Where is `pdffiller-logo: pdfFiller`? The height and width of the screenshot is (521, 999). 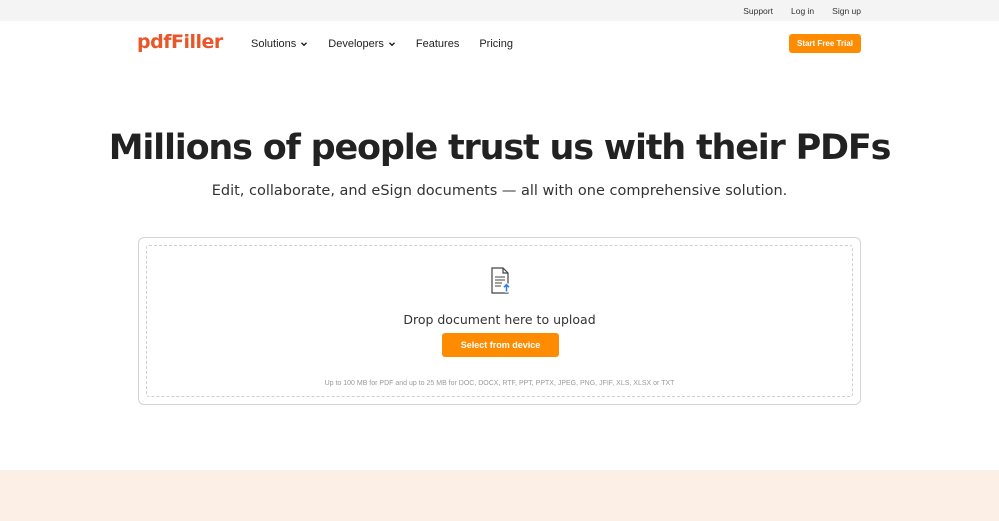
pdffiller-logo: pdfFiller is located at coordinates (180, 42).